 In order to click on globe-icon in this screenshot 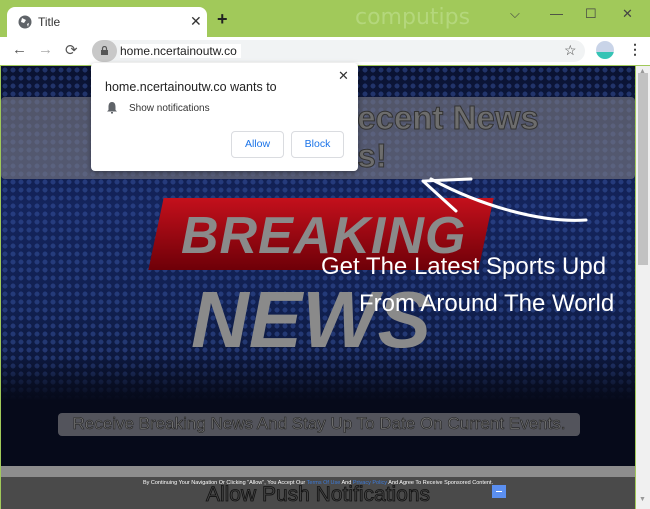, I will do `click(25, 22)`.